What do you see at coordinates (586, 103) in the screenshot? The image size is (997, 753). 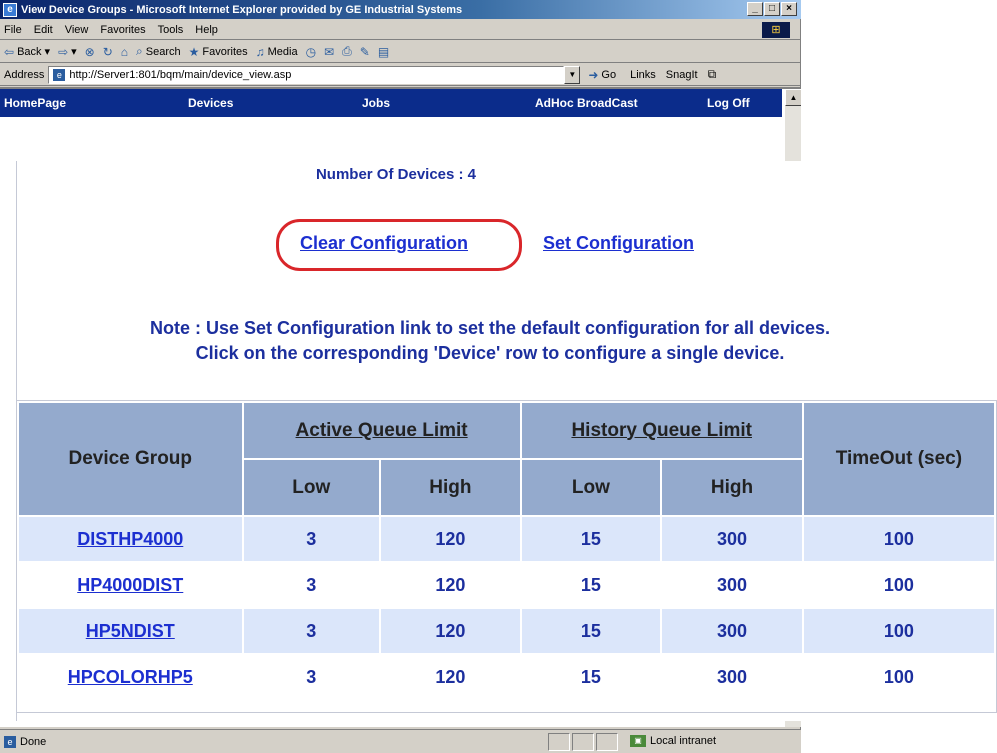 I see `nav-adhoc-broadcast: AdHoc BroadCast` at bounding box center [586, 103].